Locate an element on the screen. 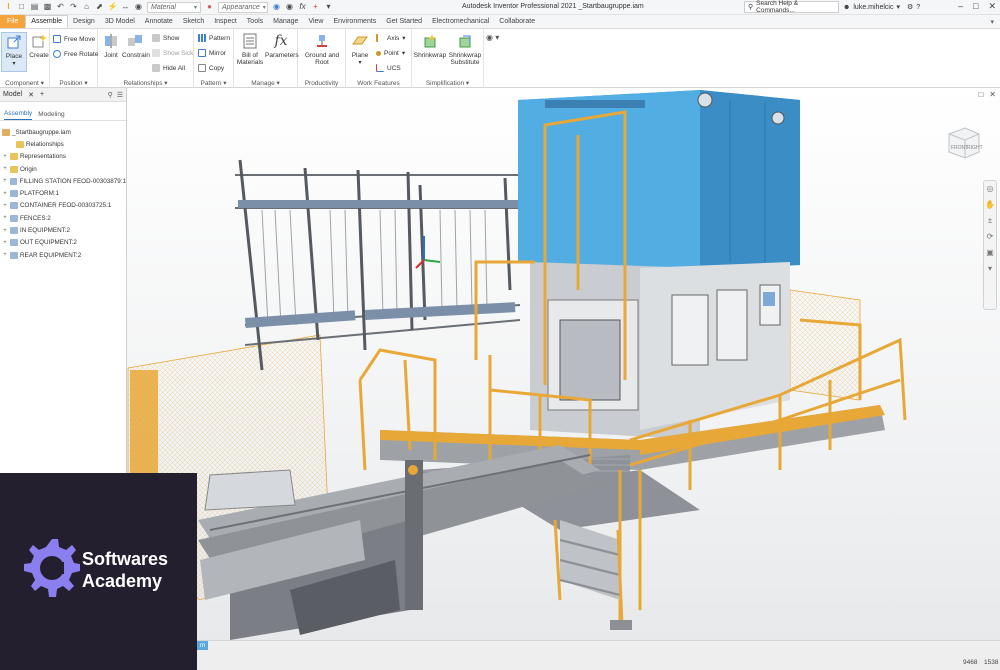  axis-button: Axis ▾ is located at coordinates (391, 38).